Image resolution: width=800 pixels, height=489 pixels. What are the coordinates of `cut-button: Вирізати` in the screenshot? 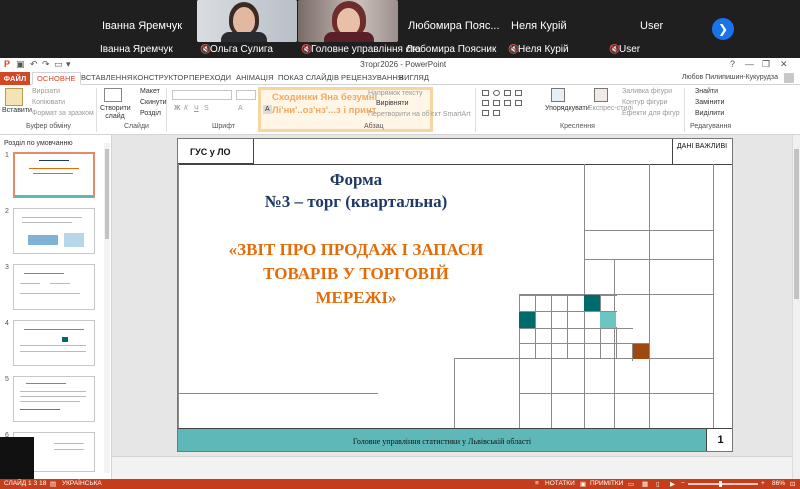 It's located at (46, 91).